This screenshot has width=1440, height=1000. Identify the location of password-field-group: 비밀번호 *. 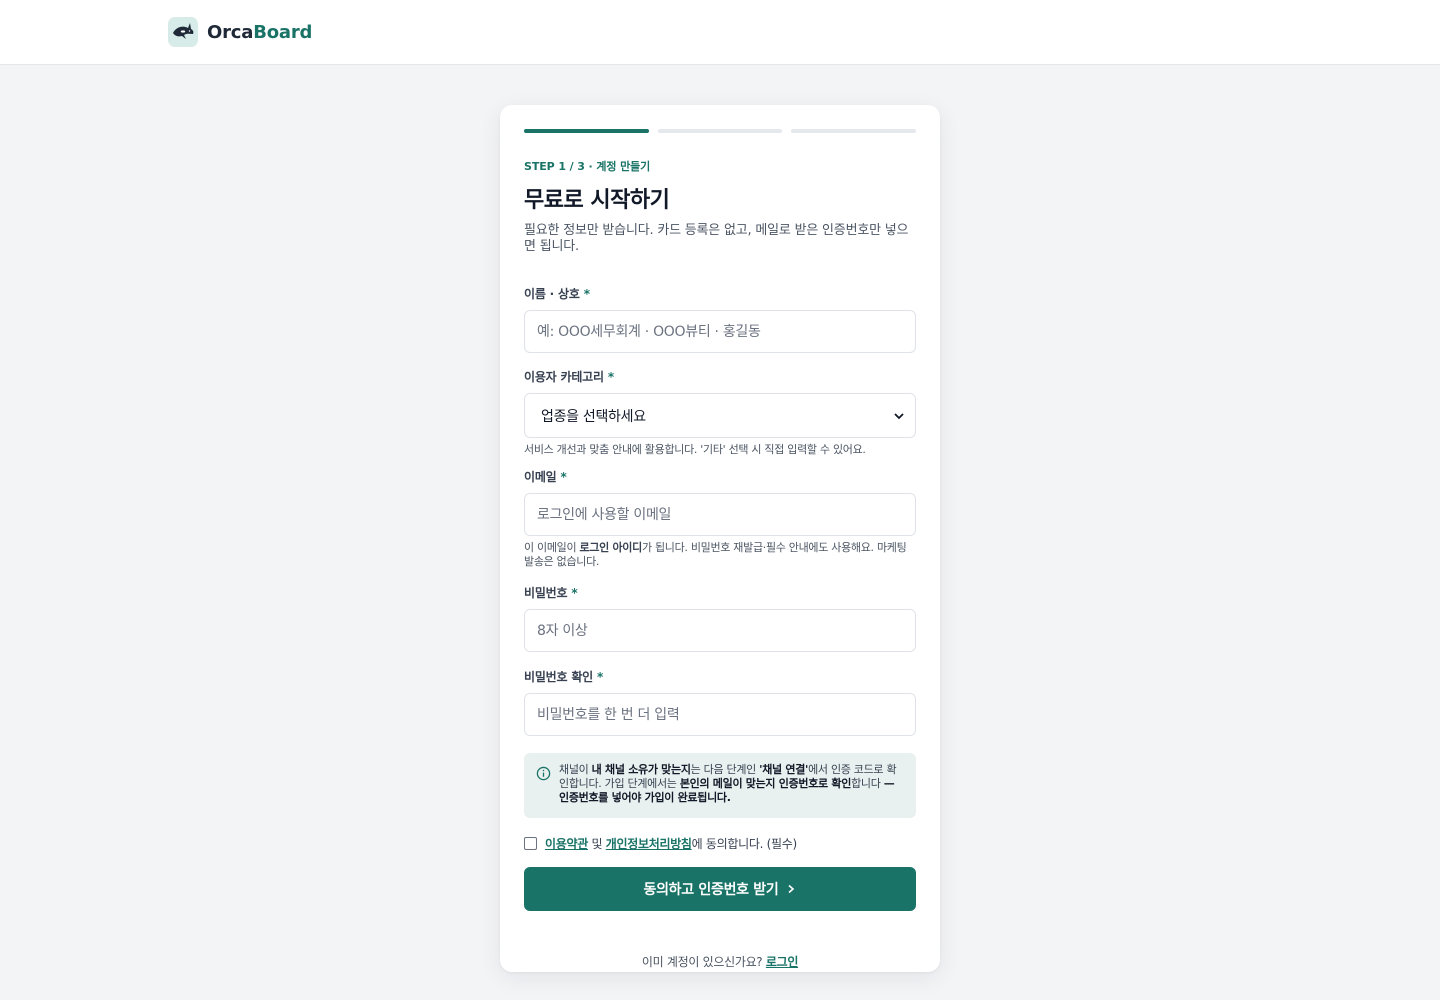
(720, 618).